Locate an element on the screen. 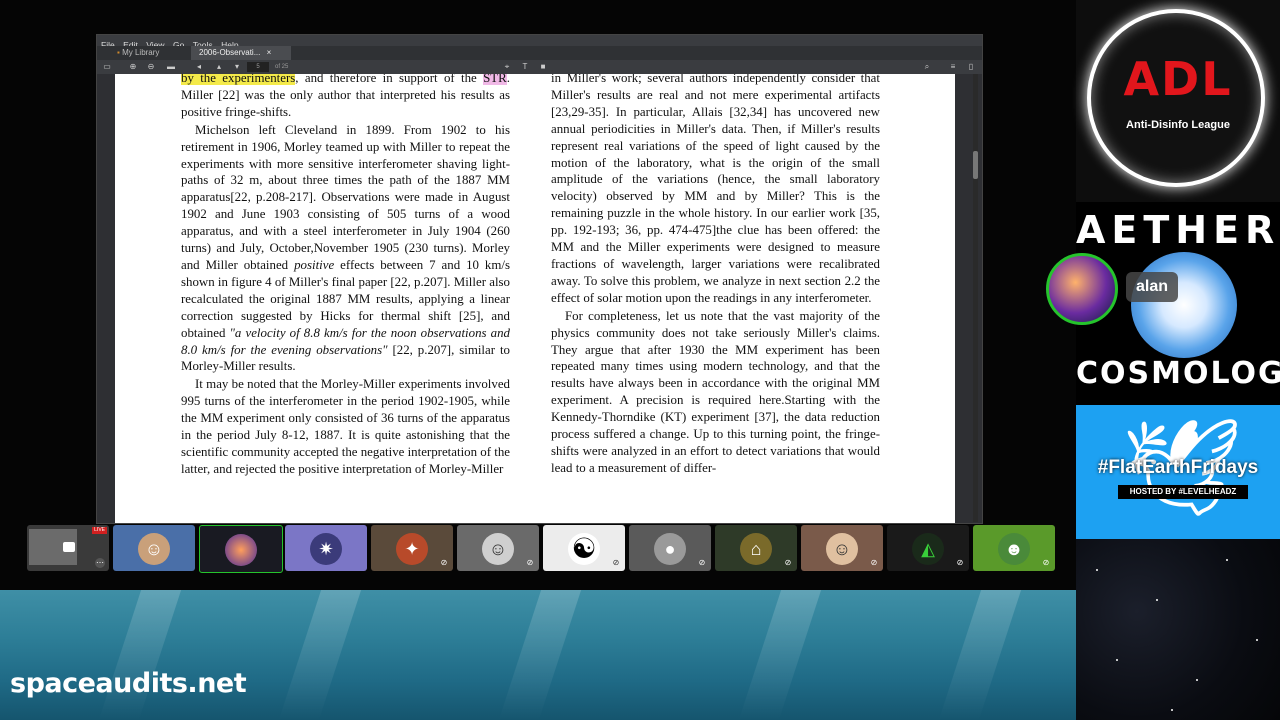 This screenshot has width=1280, height=720. adl-logo: ADL Anti-Disinfo League is located at coordinates (1178, 101).